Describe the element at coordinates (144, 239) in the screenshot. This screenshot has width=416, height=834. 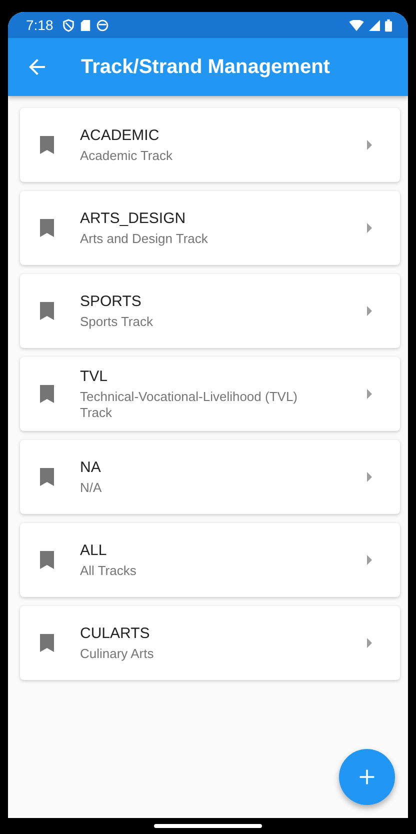
I see `track-name: Arts and Design Track` at that location.